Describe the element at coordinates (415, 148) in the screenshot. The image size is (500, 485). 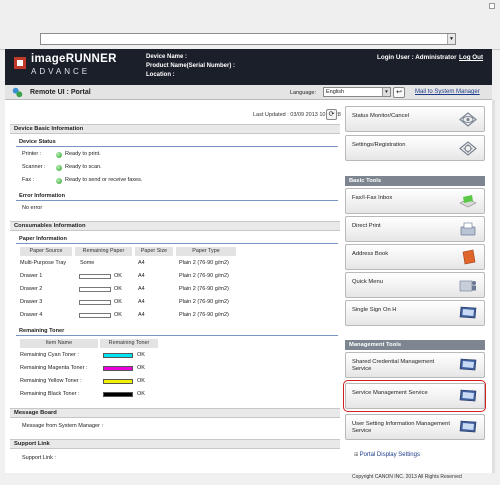
I see `settings-registration-button: Settings/Registration` at that location.